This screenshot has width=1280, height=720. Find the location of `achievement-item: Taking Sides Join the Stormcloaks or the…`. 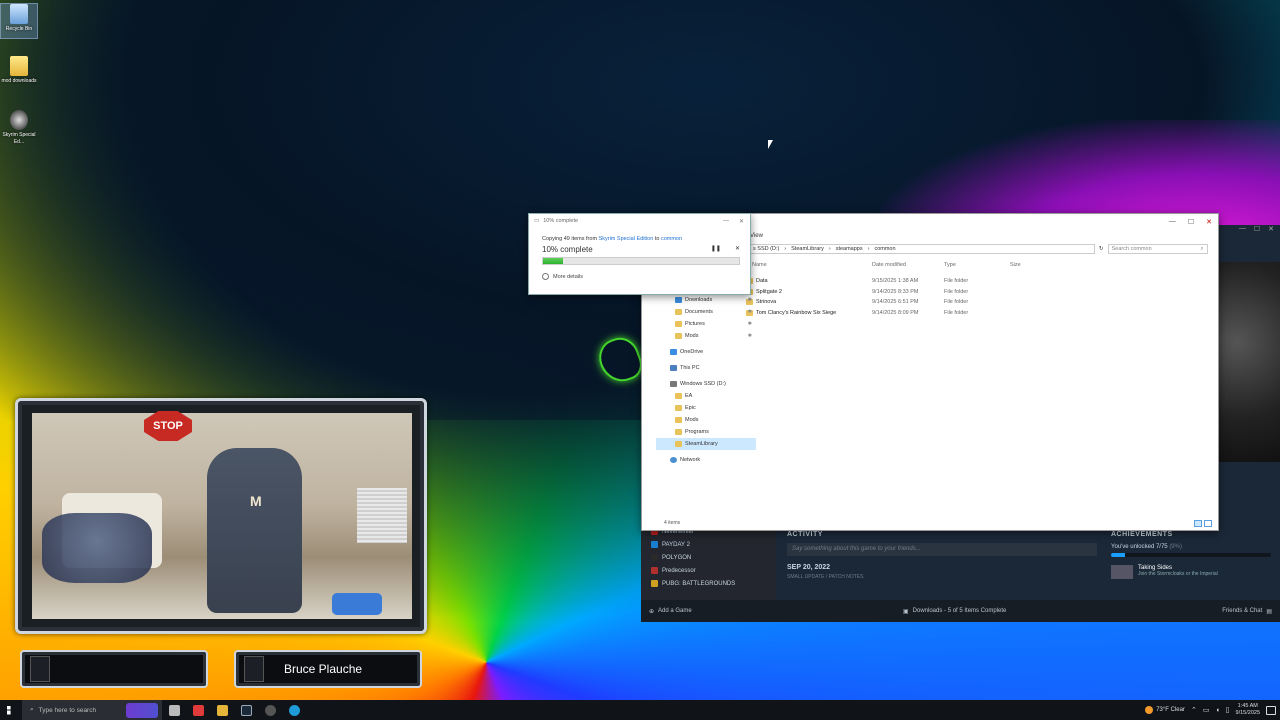

achievement-item: Taking Sides Join the Stormcloaks or the… is located at coordinates (1191, 572).